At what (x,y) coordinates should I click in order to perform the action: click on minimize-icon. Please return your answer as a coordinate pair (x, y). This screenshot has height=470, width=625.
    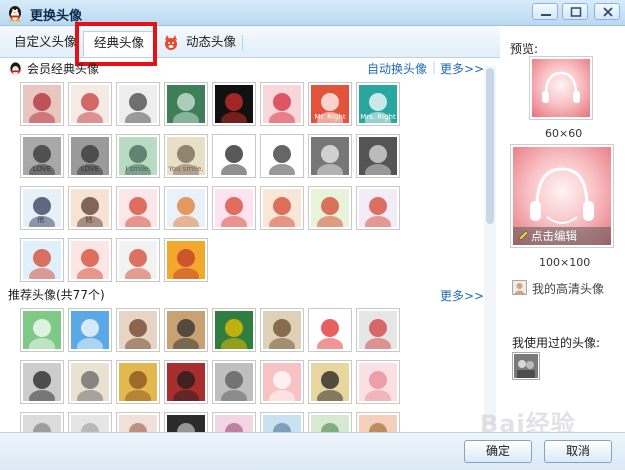
    Looking at the image, I should click on (546, 15).